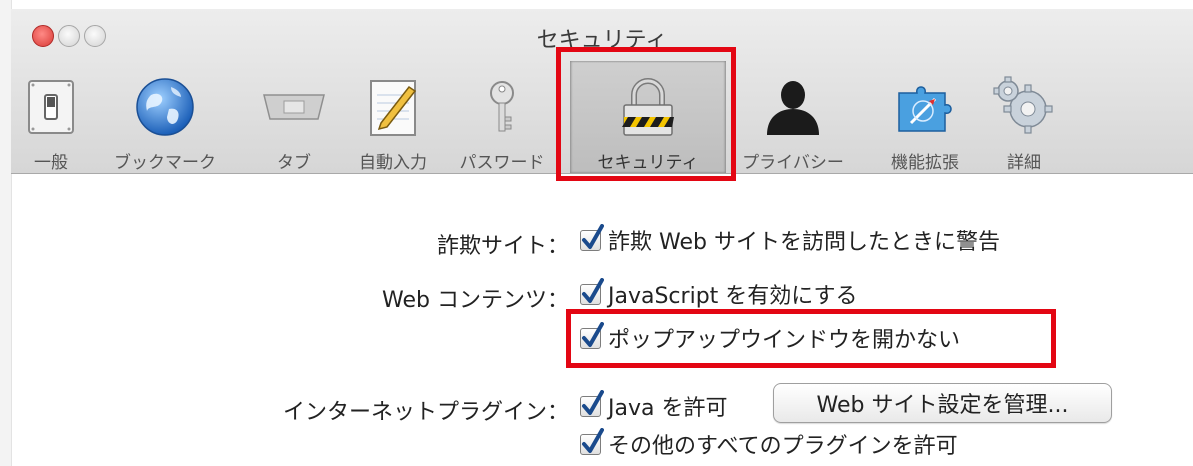  I want to click on tab-tabs-label: タブ, so click(294, 163).